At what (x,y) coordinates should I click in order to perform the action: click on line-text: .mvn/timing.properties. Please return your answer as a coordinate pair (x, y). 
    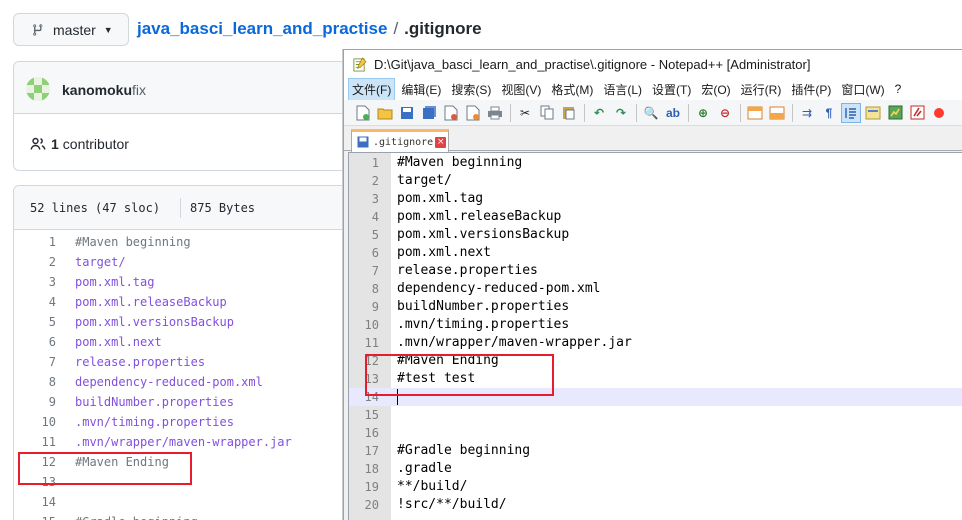
    Looking at the image, I should click on (483, 324).